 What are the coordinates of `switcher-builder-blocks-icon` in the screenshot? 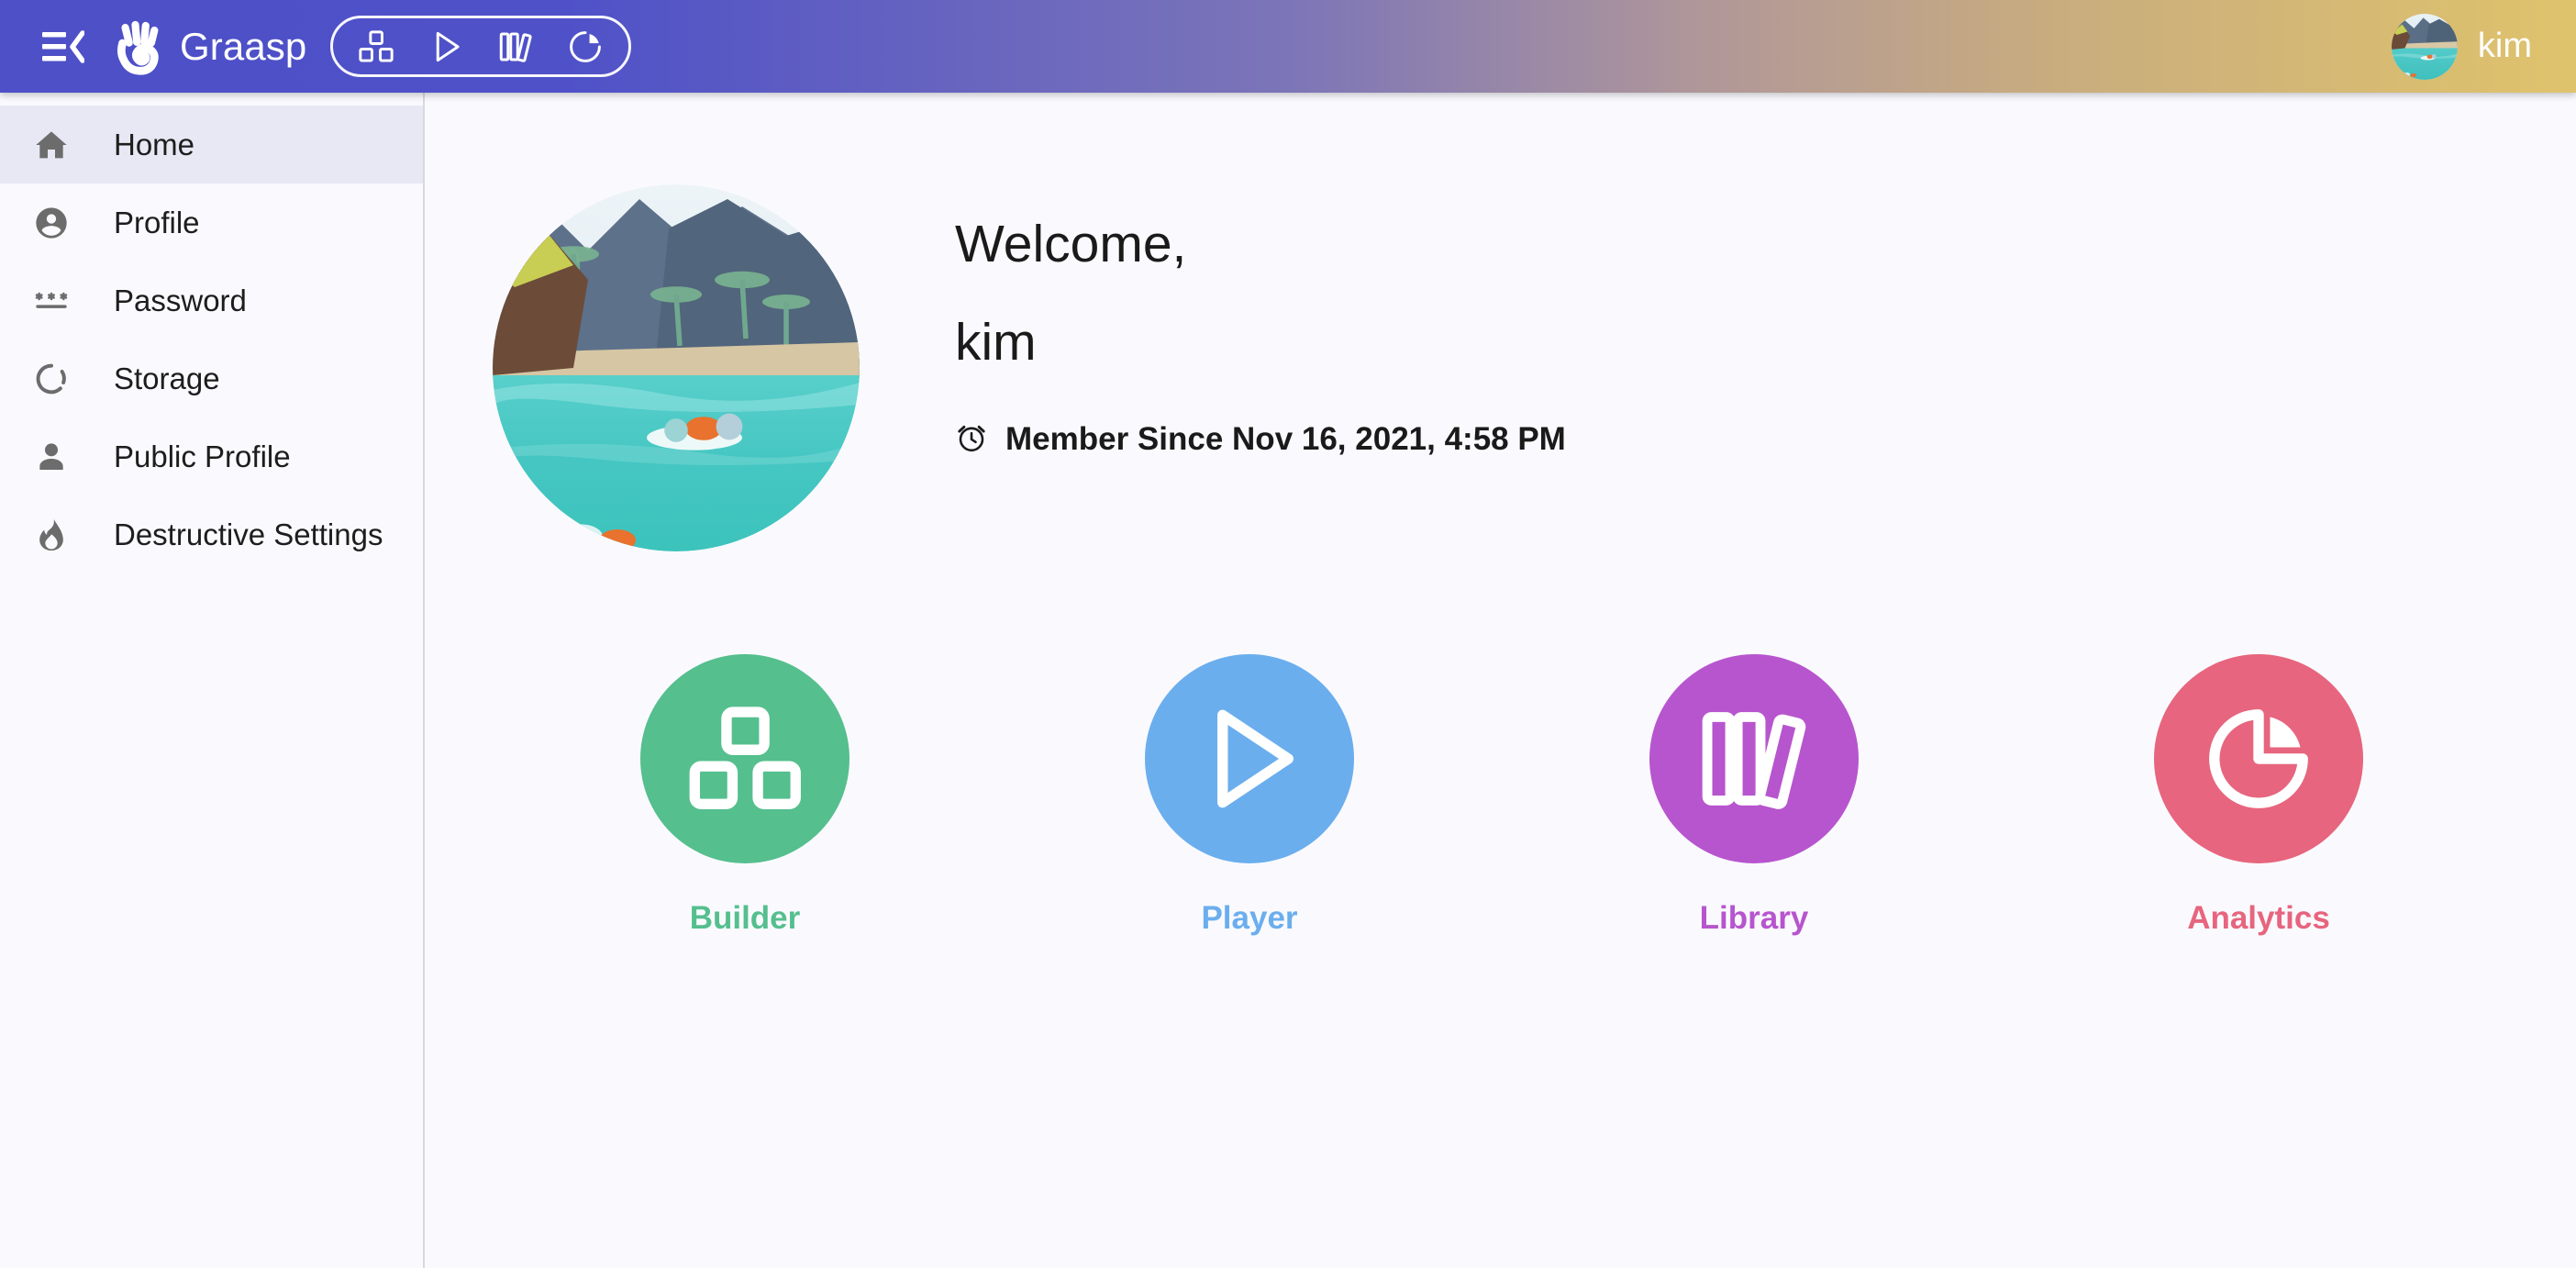 It's located at (376, 47).